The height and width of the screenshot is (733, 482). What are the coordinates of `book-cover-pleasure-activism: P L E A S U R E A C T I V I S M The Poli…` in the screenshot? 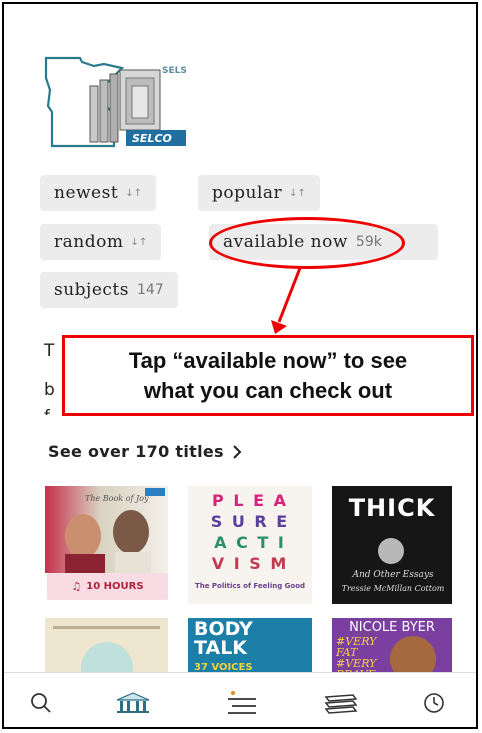 It's located at (250, 545).